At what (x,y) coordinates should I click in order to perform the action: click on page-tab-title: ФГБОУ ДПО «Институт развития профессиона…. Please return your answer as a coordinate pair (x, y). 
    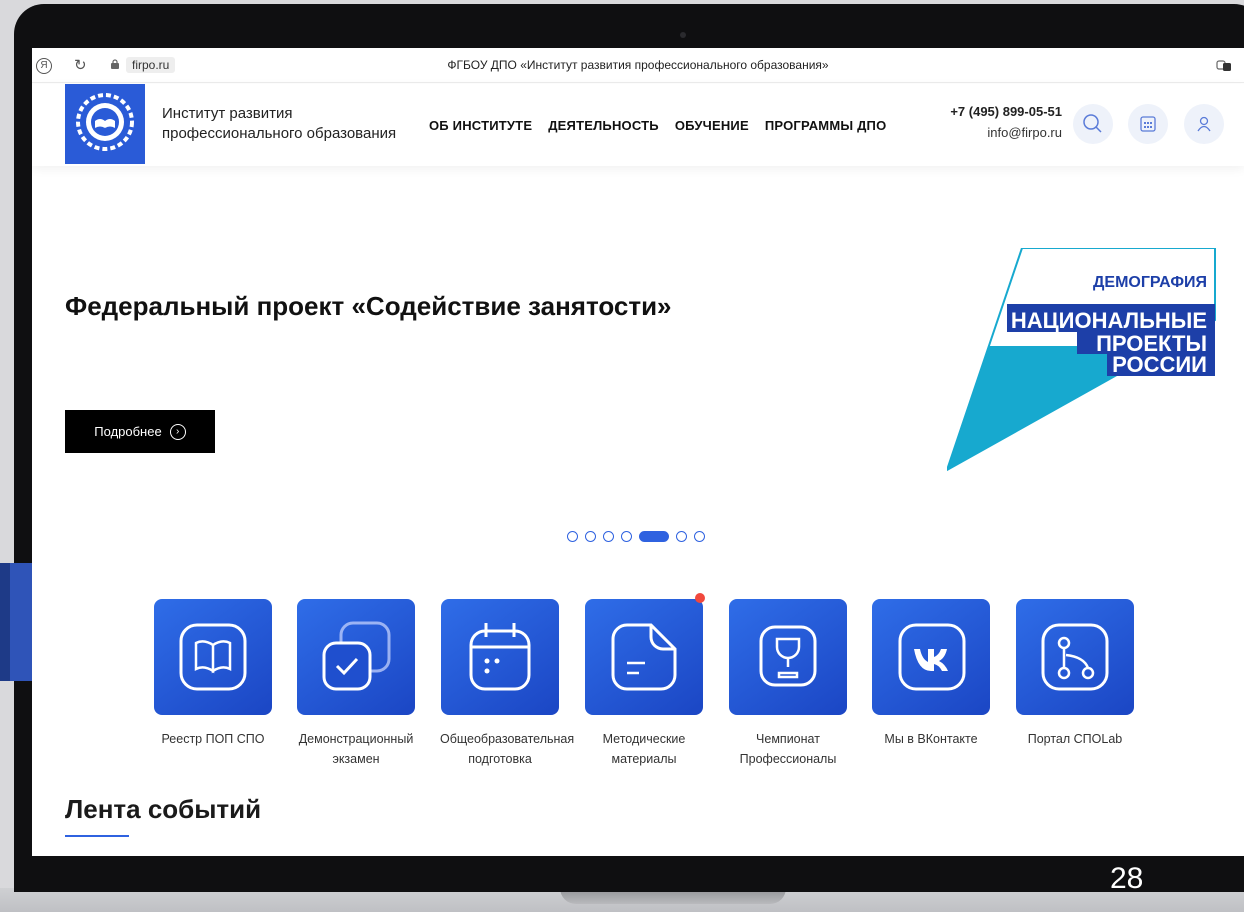
    Looking at the image, I should click on (638, 65).